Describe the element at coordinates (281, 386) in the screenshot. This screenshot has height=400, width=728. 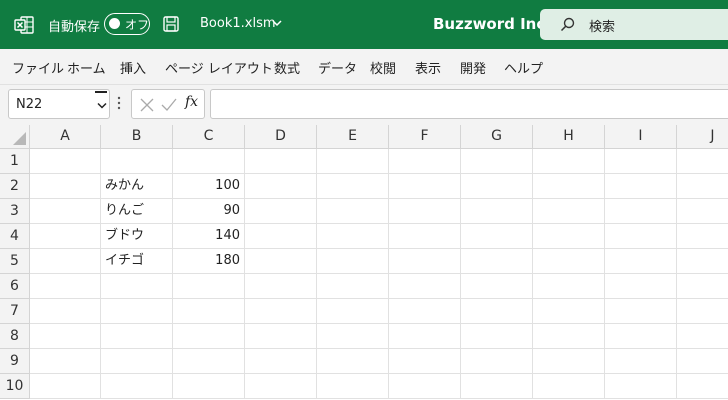
I see `cell-d10` at that location.